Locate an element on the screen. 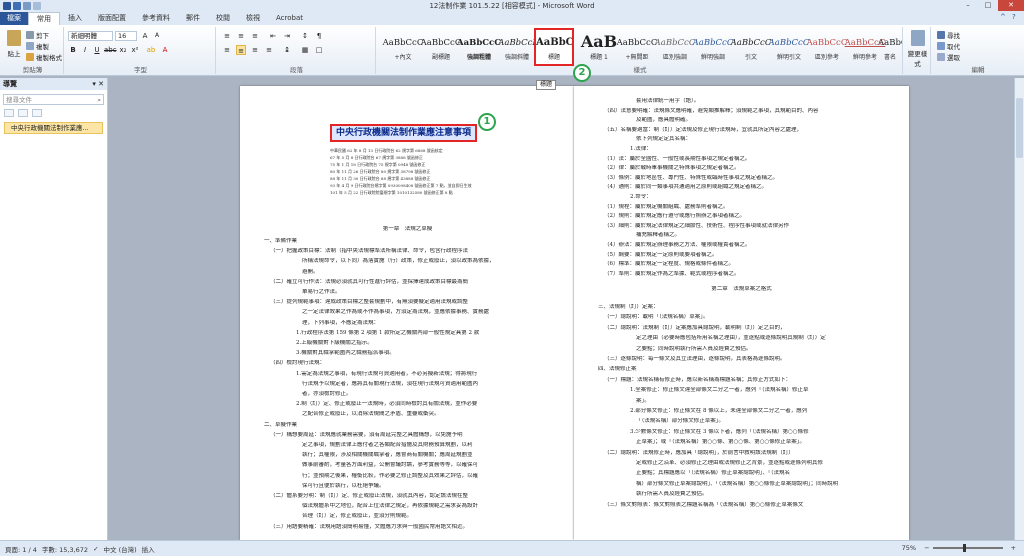 This screenshot has height=556, width=1024. maximize-button: □ is located at coordinates (988, 5).